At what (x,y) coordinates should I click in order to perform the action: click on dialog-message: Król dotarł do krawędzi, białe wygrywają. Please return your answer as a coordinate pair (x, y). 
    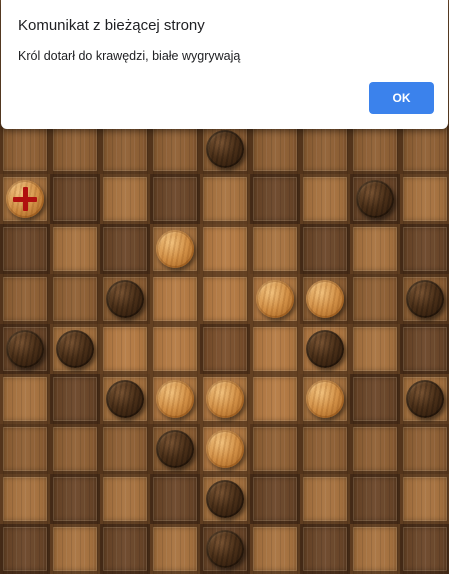
    Looking at the image, I should click on (129, 56).